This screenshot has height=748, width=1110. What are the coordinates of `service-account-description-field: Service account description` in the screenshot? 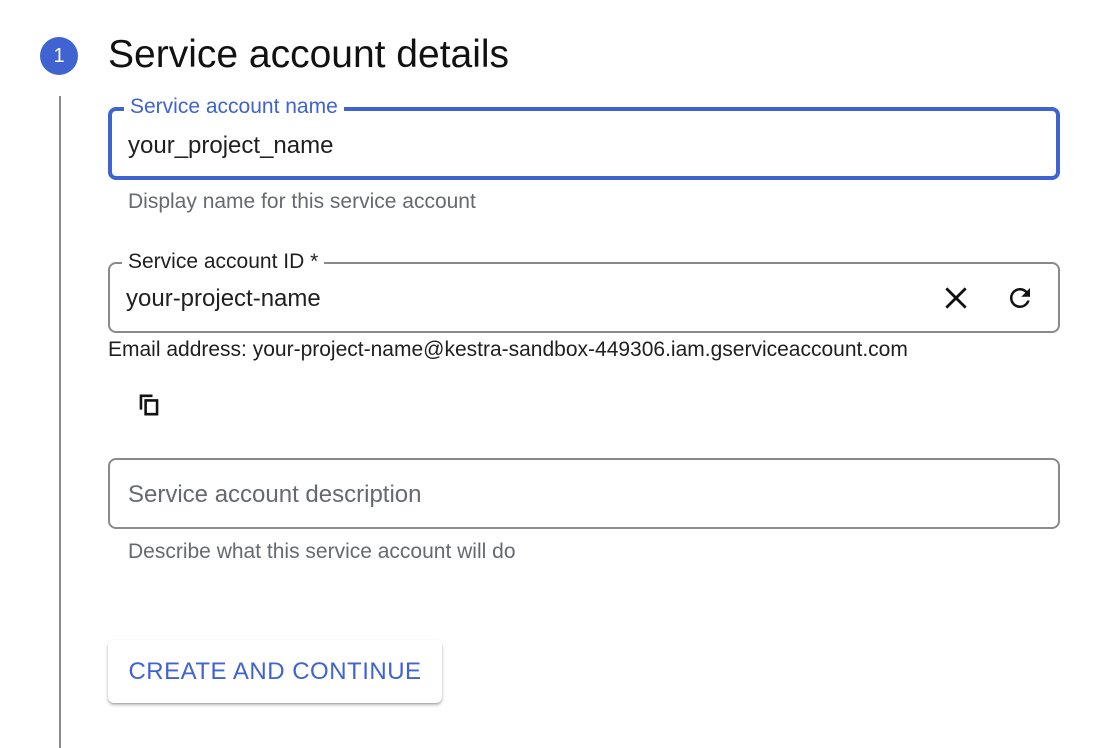 It's located at (584, 493).